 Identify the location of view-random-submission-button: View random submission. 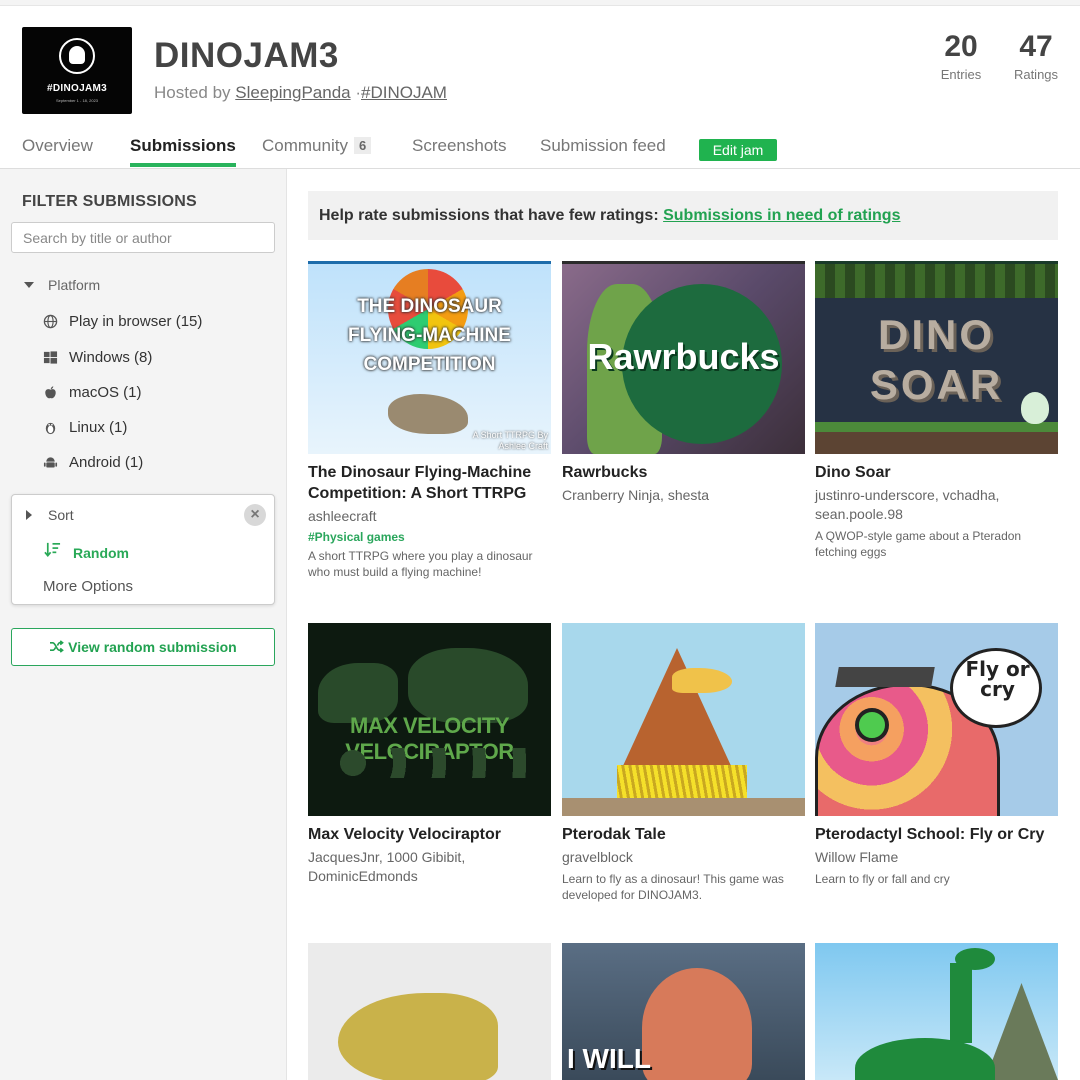
(143, 647).